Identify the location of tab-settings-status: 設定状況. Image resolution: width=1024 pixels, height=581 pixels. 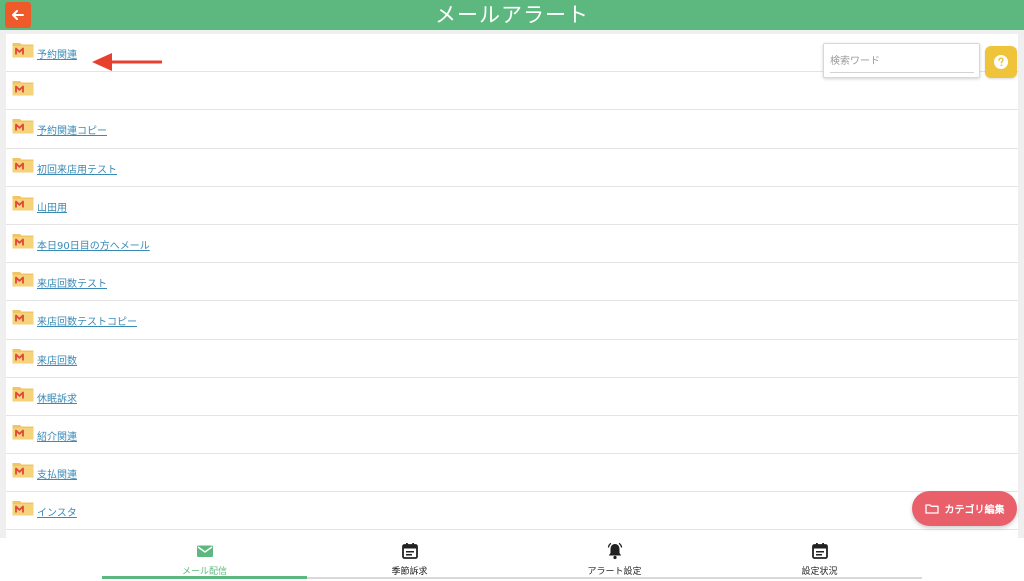
(819, 559).